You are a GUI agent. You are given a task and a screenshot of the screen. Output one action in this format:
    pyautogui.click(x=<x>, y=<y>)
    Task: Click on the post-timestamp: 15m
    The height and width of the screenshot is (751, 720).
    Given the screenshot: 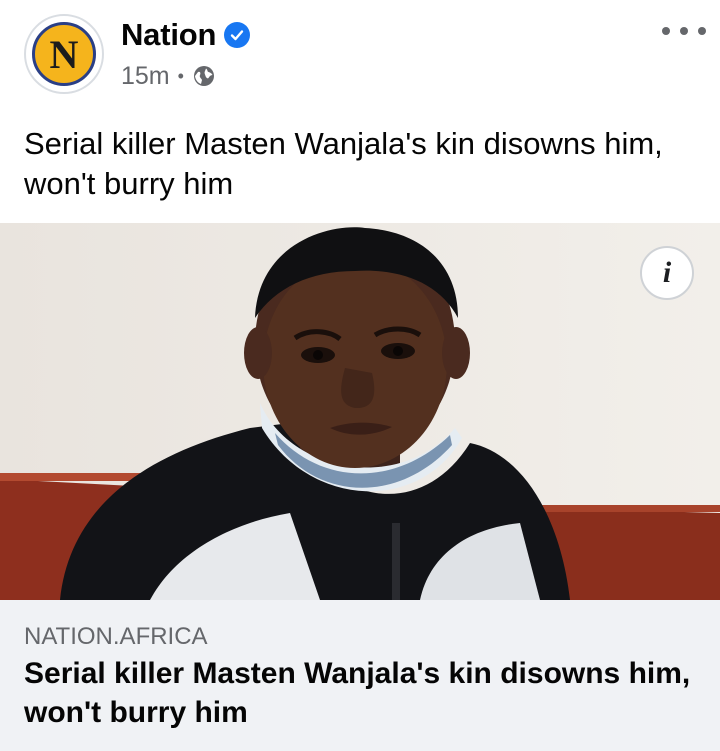 What is the action you would take?
    pyautogui.click(x=145, y=76)
    